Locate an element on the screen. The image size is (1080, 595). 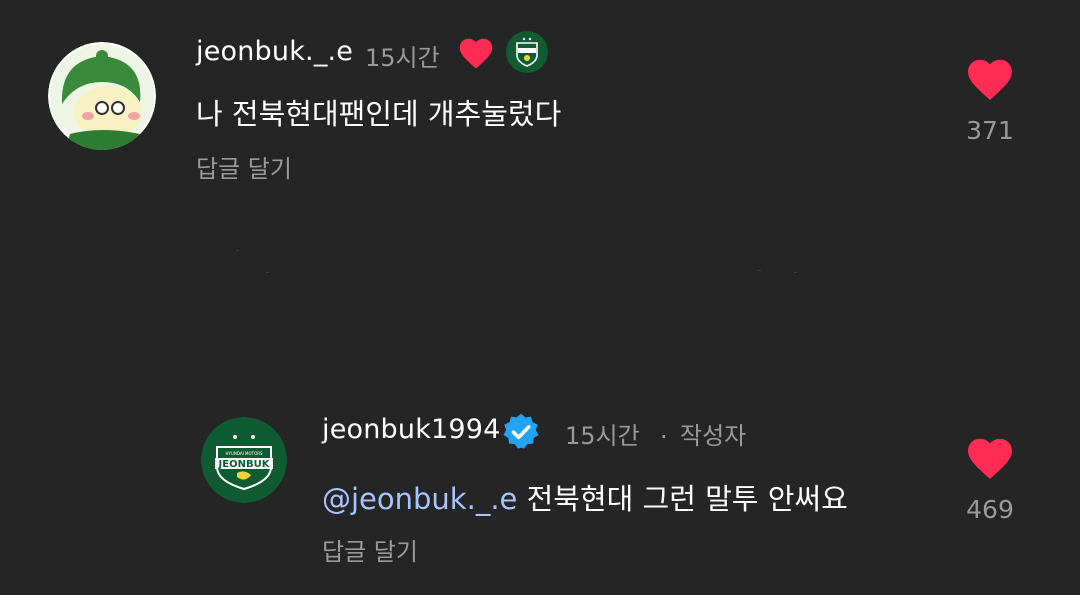
comment-username: jeonbuk._.e is located at coordinates (274, 51).